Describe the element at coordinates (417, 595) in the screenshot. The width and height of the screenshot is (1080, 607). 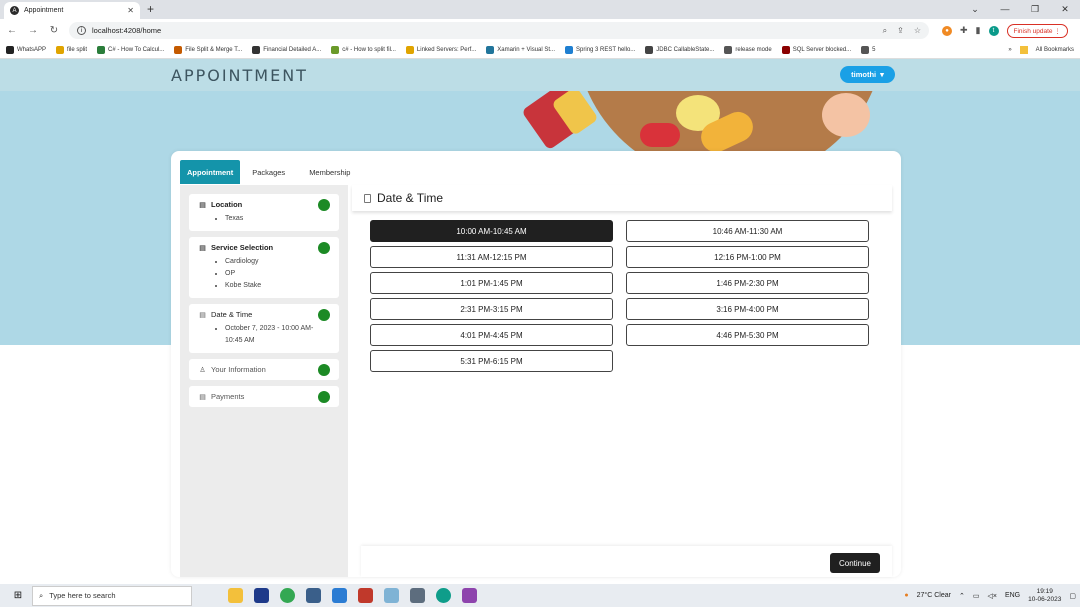
I see `calculator-icon` at that location.